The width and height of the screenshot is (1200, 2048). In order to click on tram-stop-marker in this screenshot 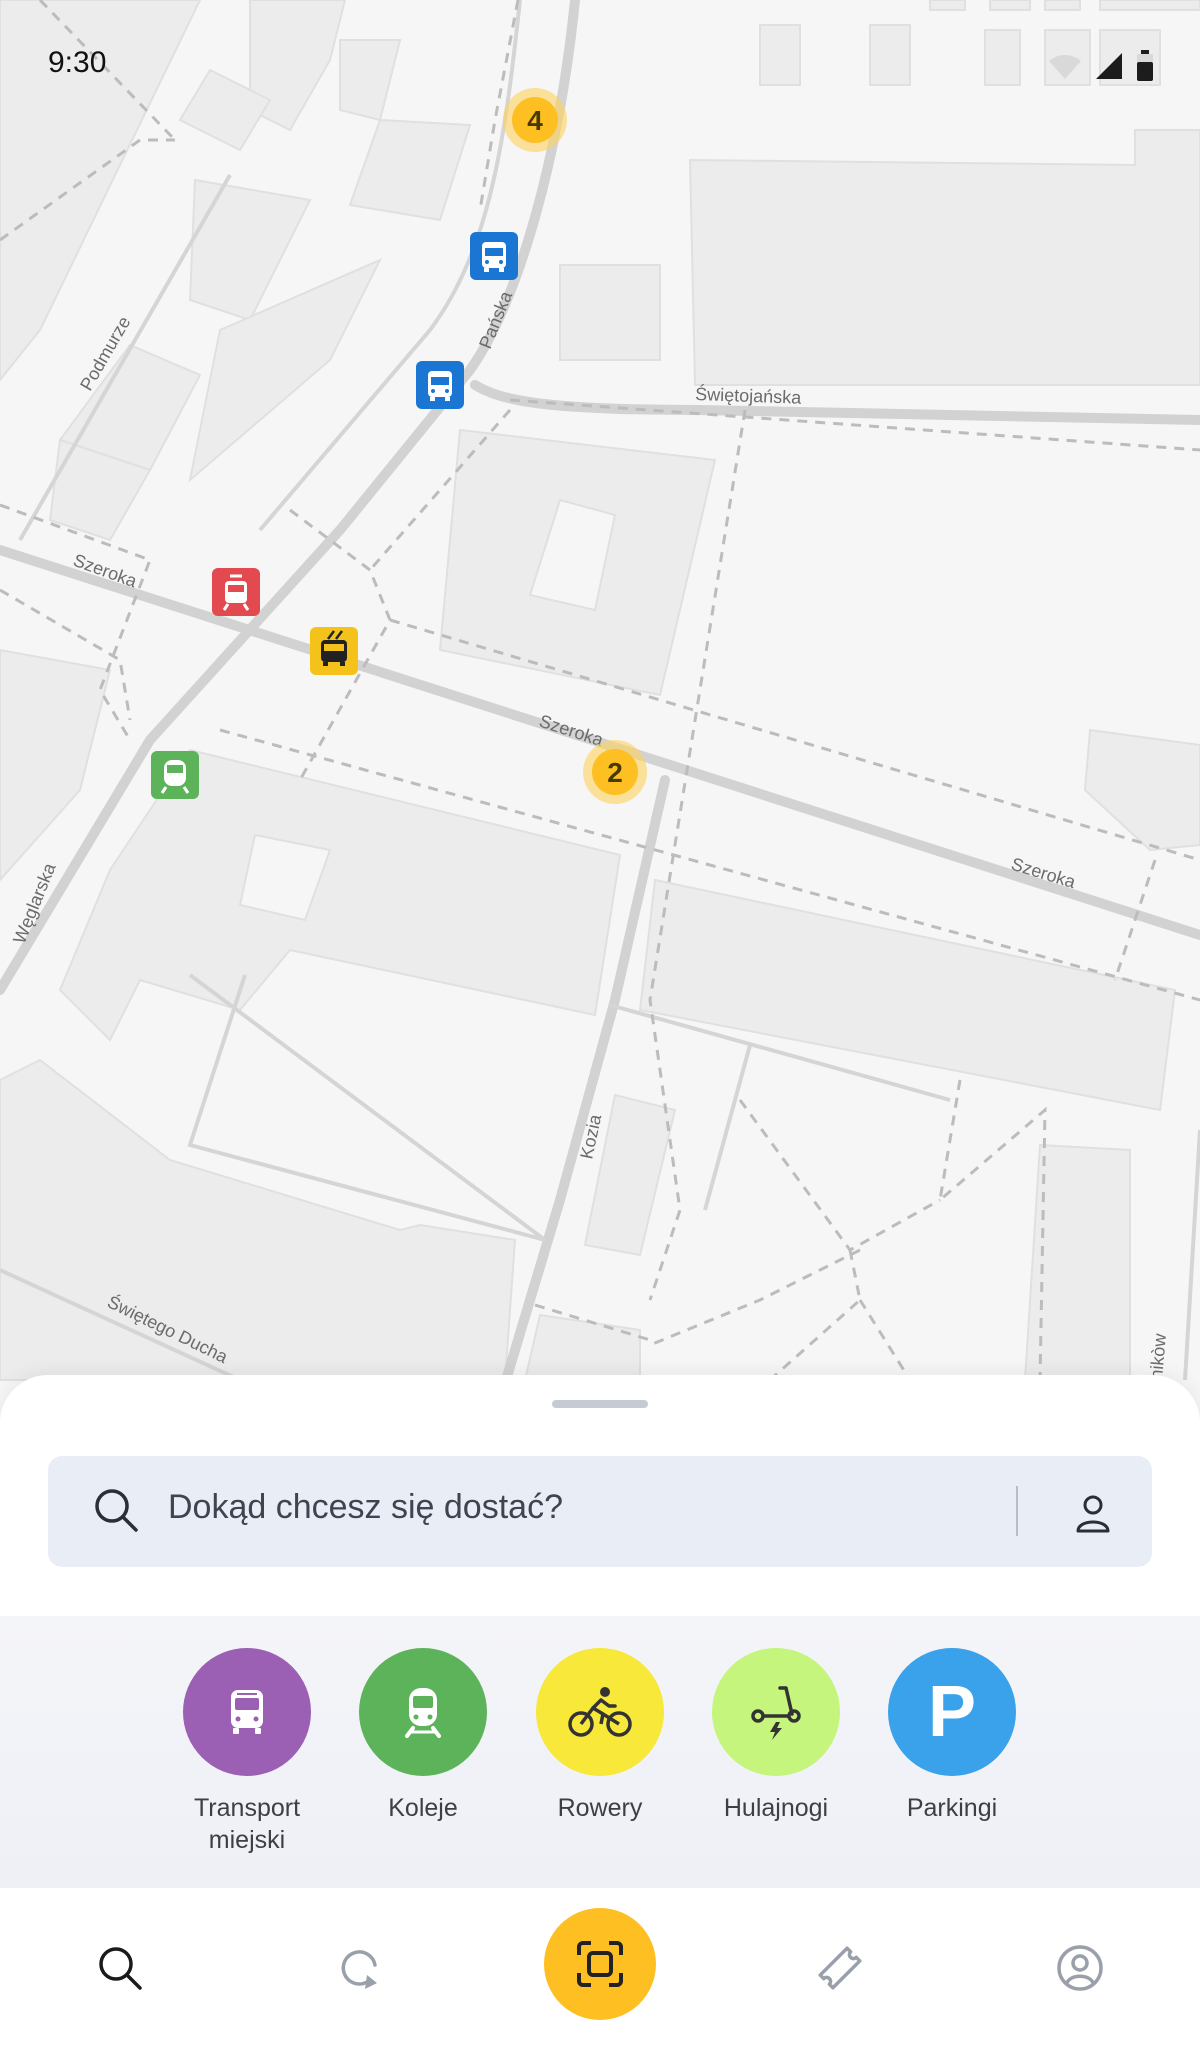, I will do `click(236, 592)`.